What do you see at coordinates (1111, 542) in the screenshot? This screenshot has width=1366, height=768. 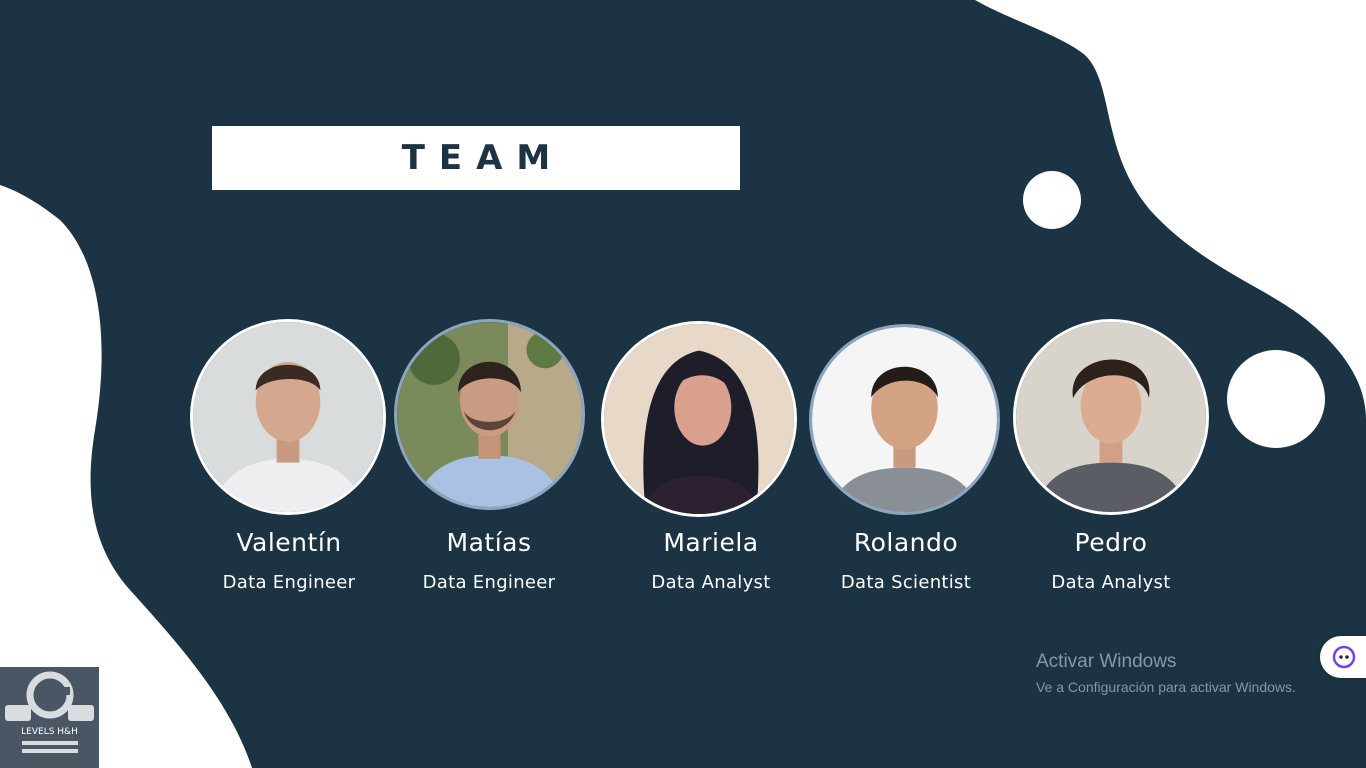 I see `member-name: Pedro` at bounding box center [1111, 542].